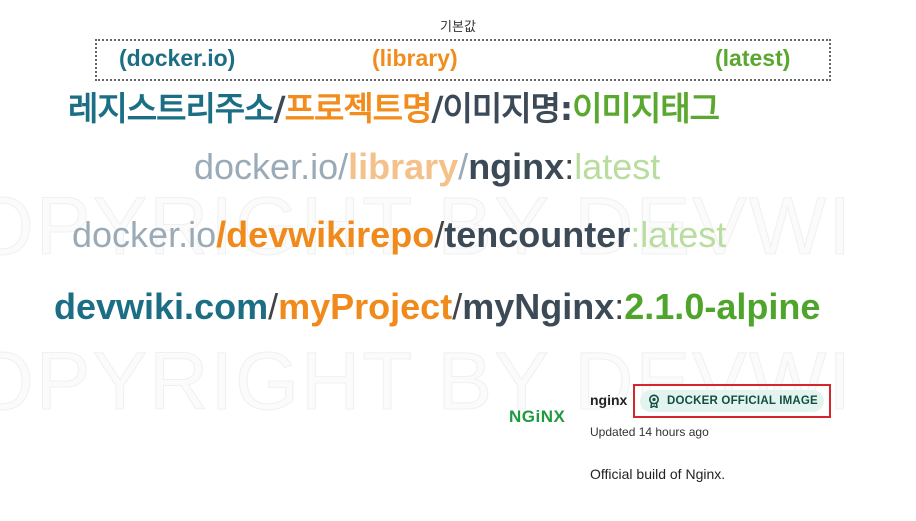 The image size is (916, 521). Describe the element at coordinates (538, 306) in the screenshot. I see `example-image: myNginx` at that location.